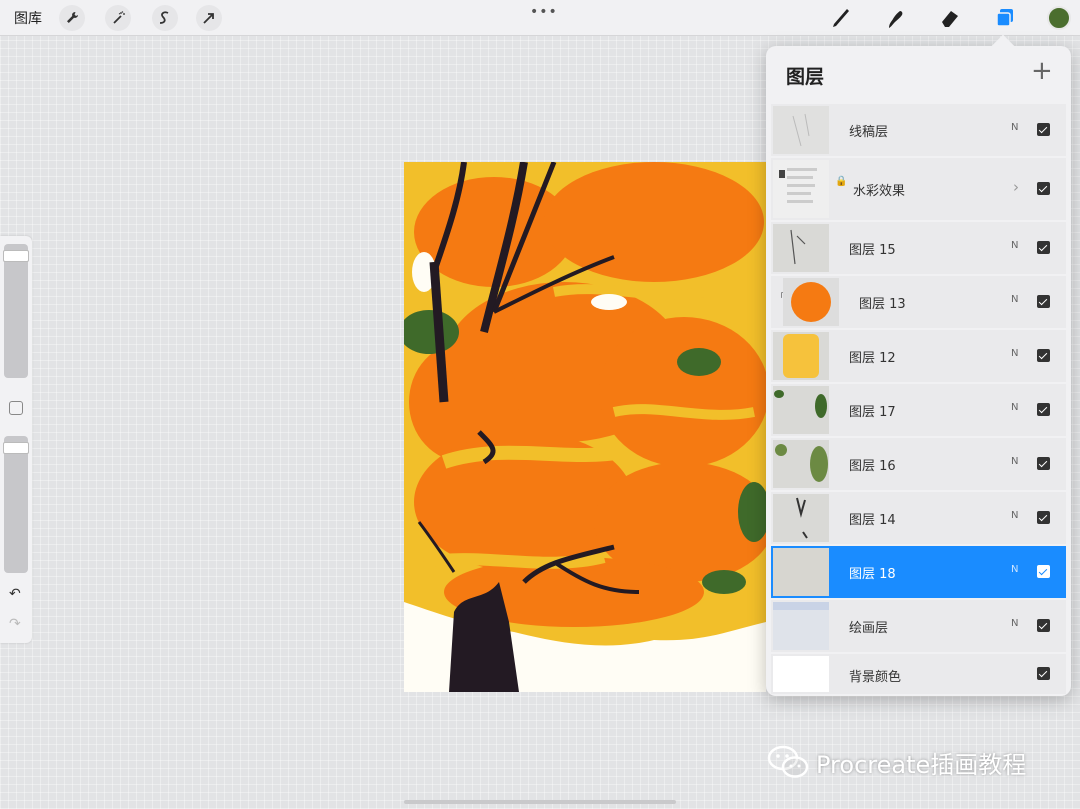 The image size is (1080, 809). What do you see at coordinates (805, 77) in the screenshot?
I see `layers-panel-title: 图层` at bounding box center [805, 77].